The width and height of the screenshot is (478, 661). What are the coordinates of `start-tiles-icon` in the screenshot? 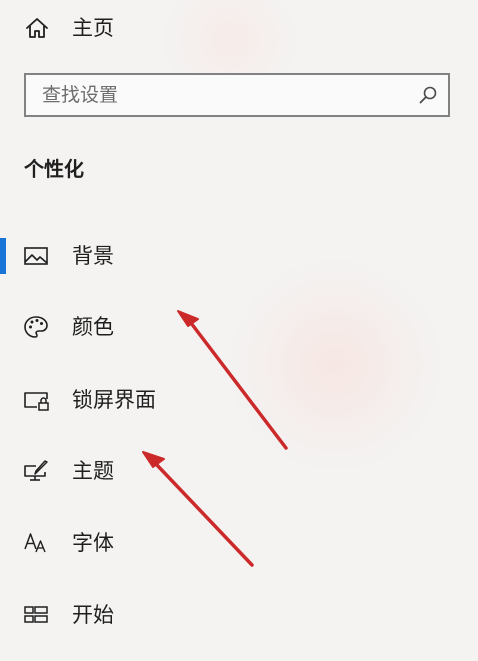 It's located at (36, 615).